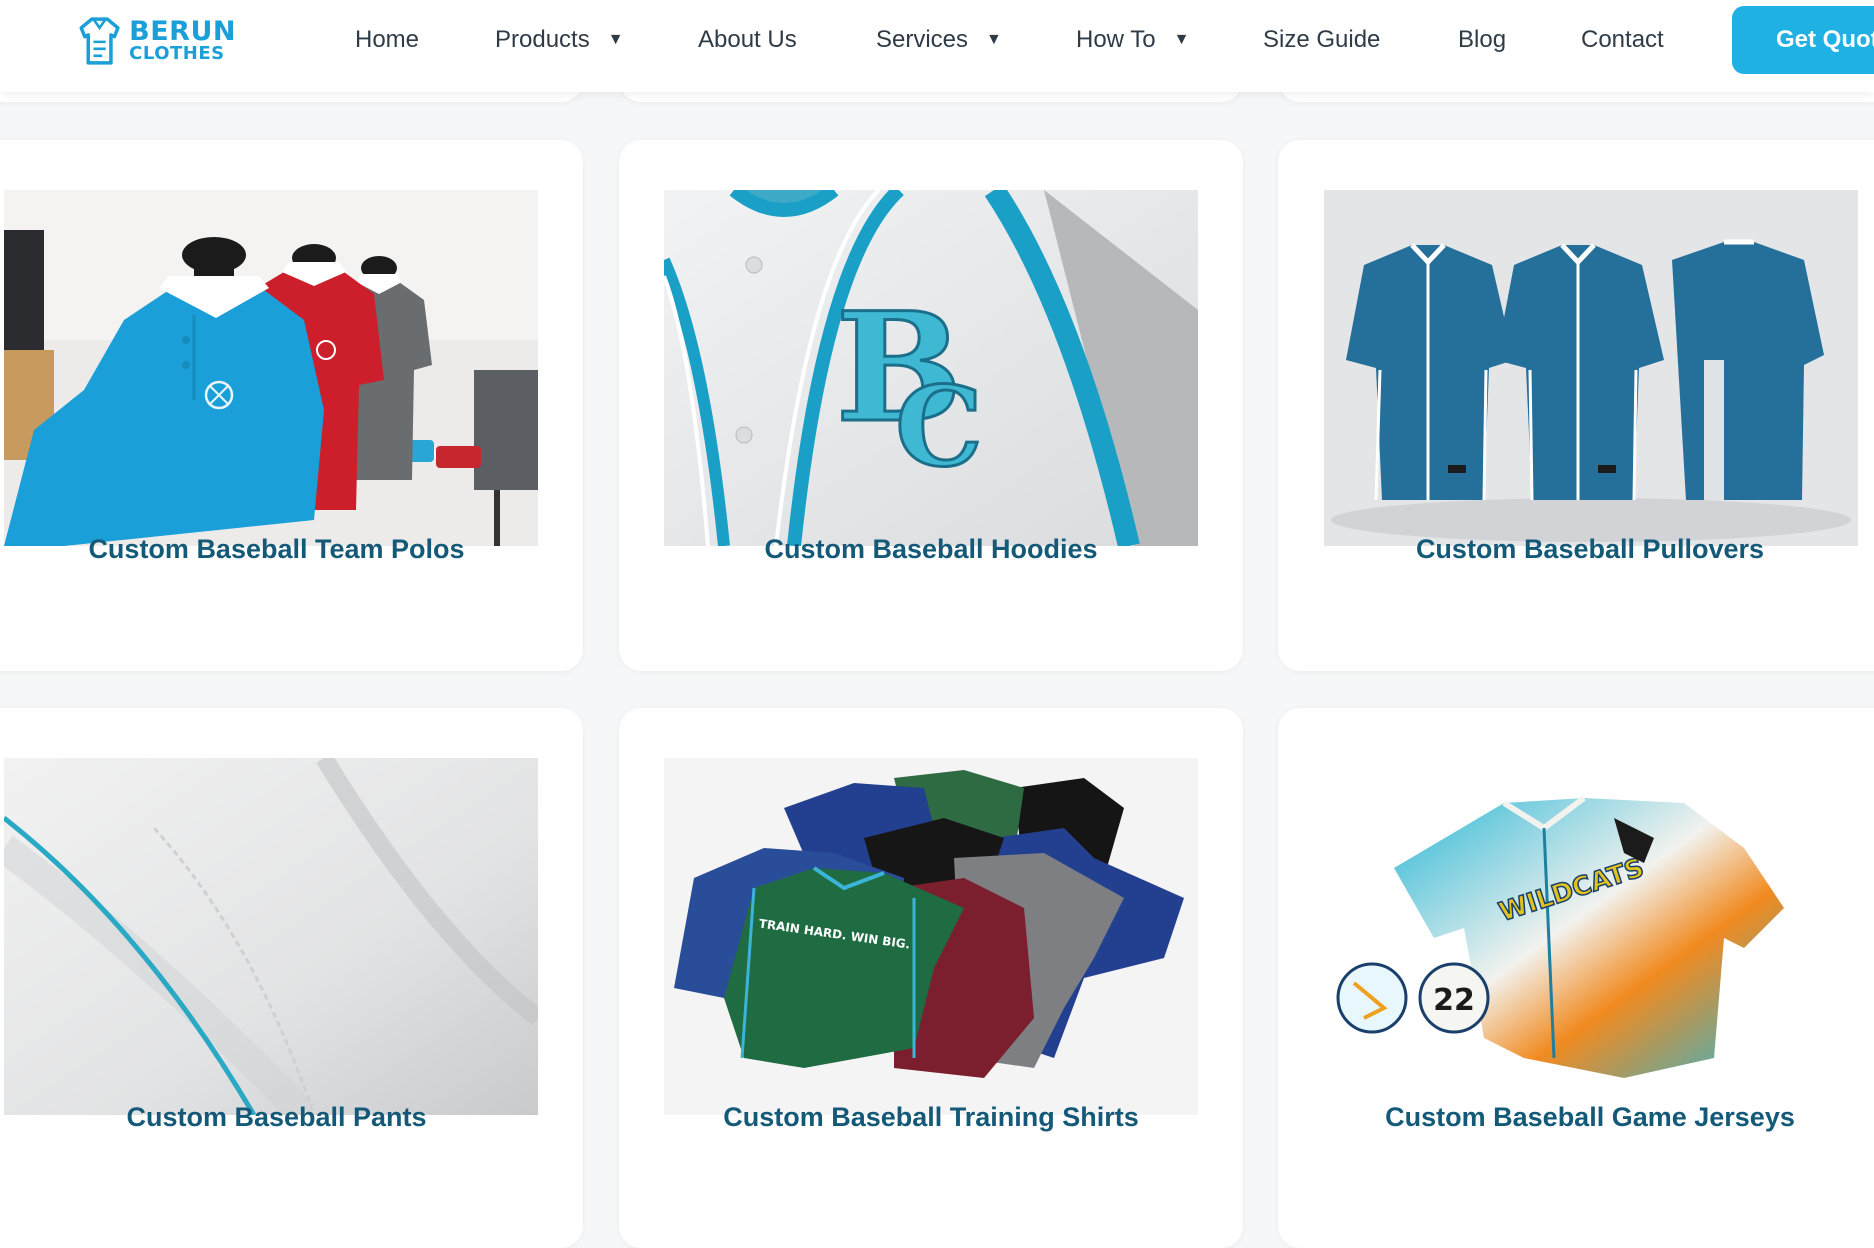 This screenshot has height=1248, width=1874. Describe the element at coordinates (931, 549) in the screenshot. I see `product-title: Custom Baseball Hoodies` at that location.